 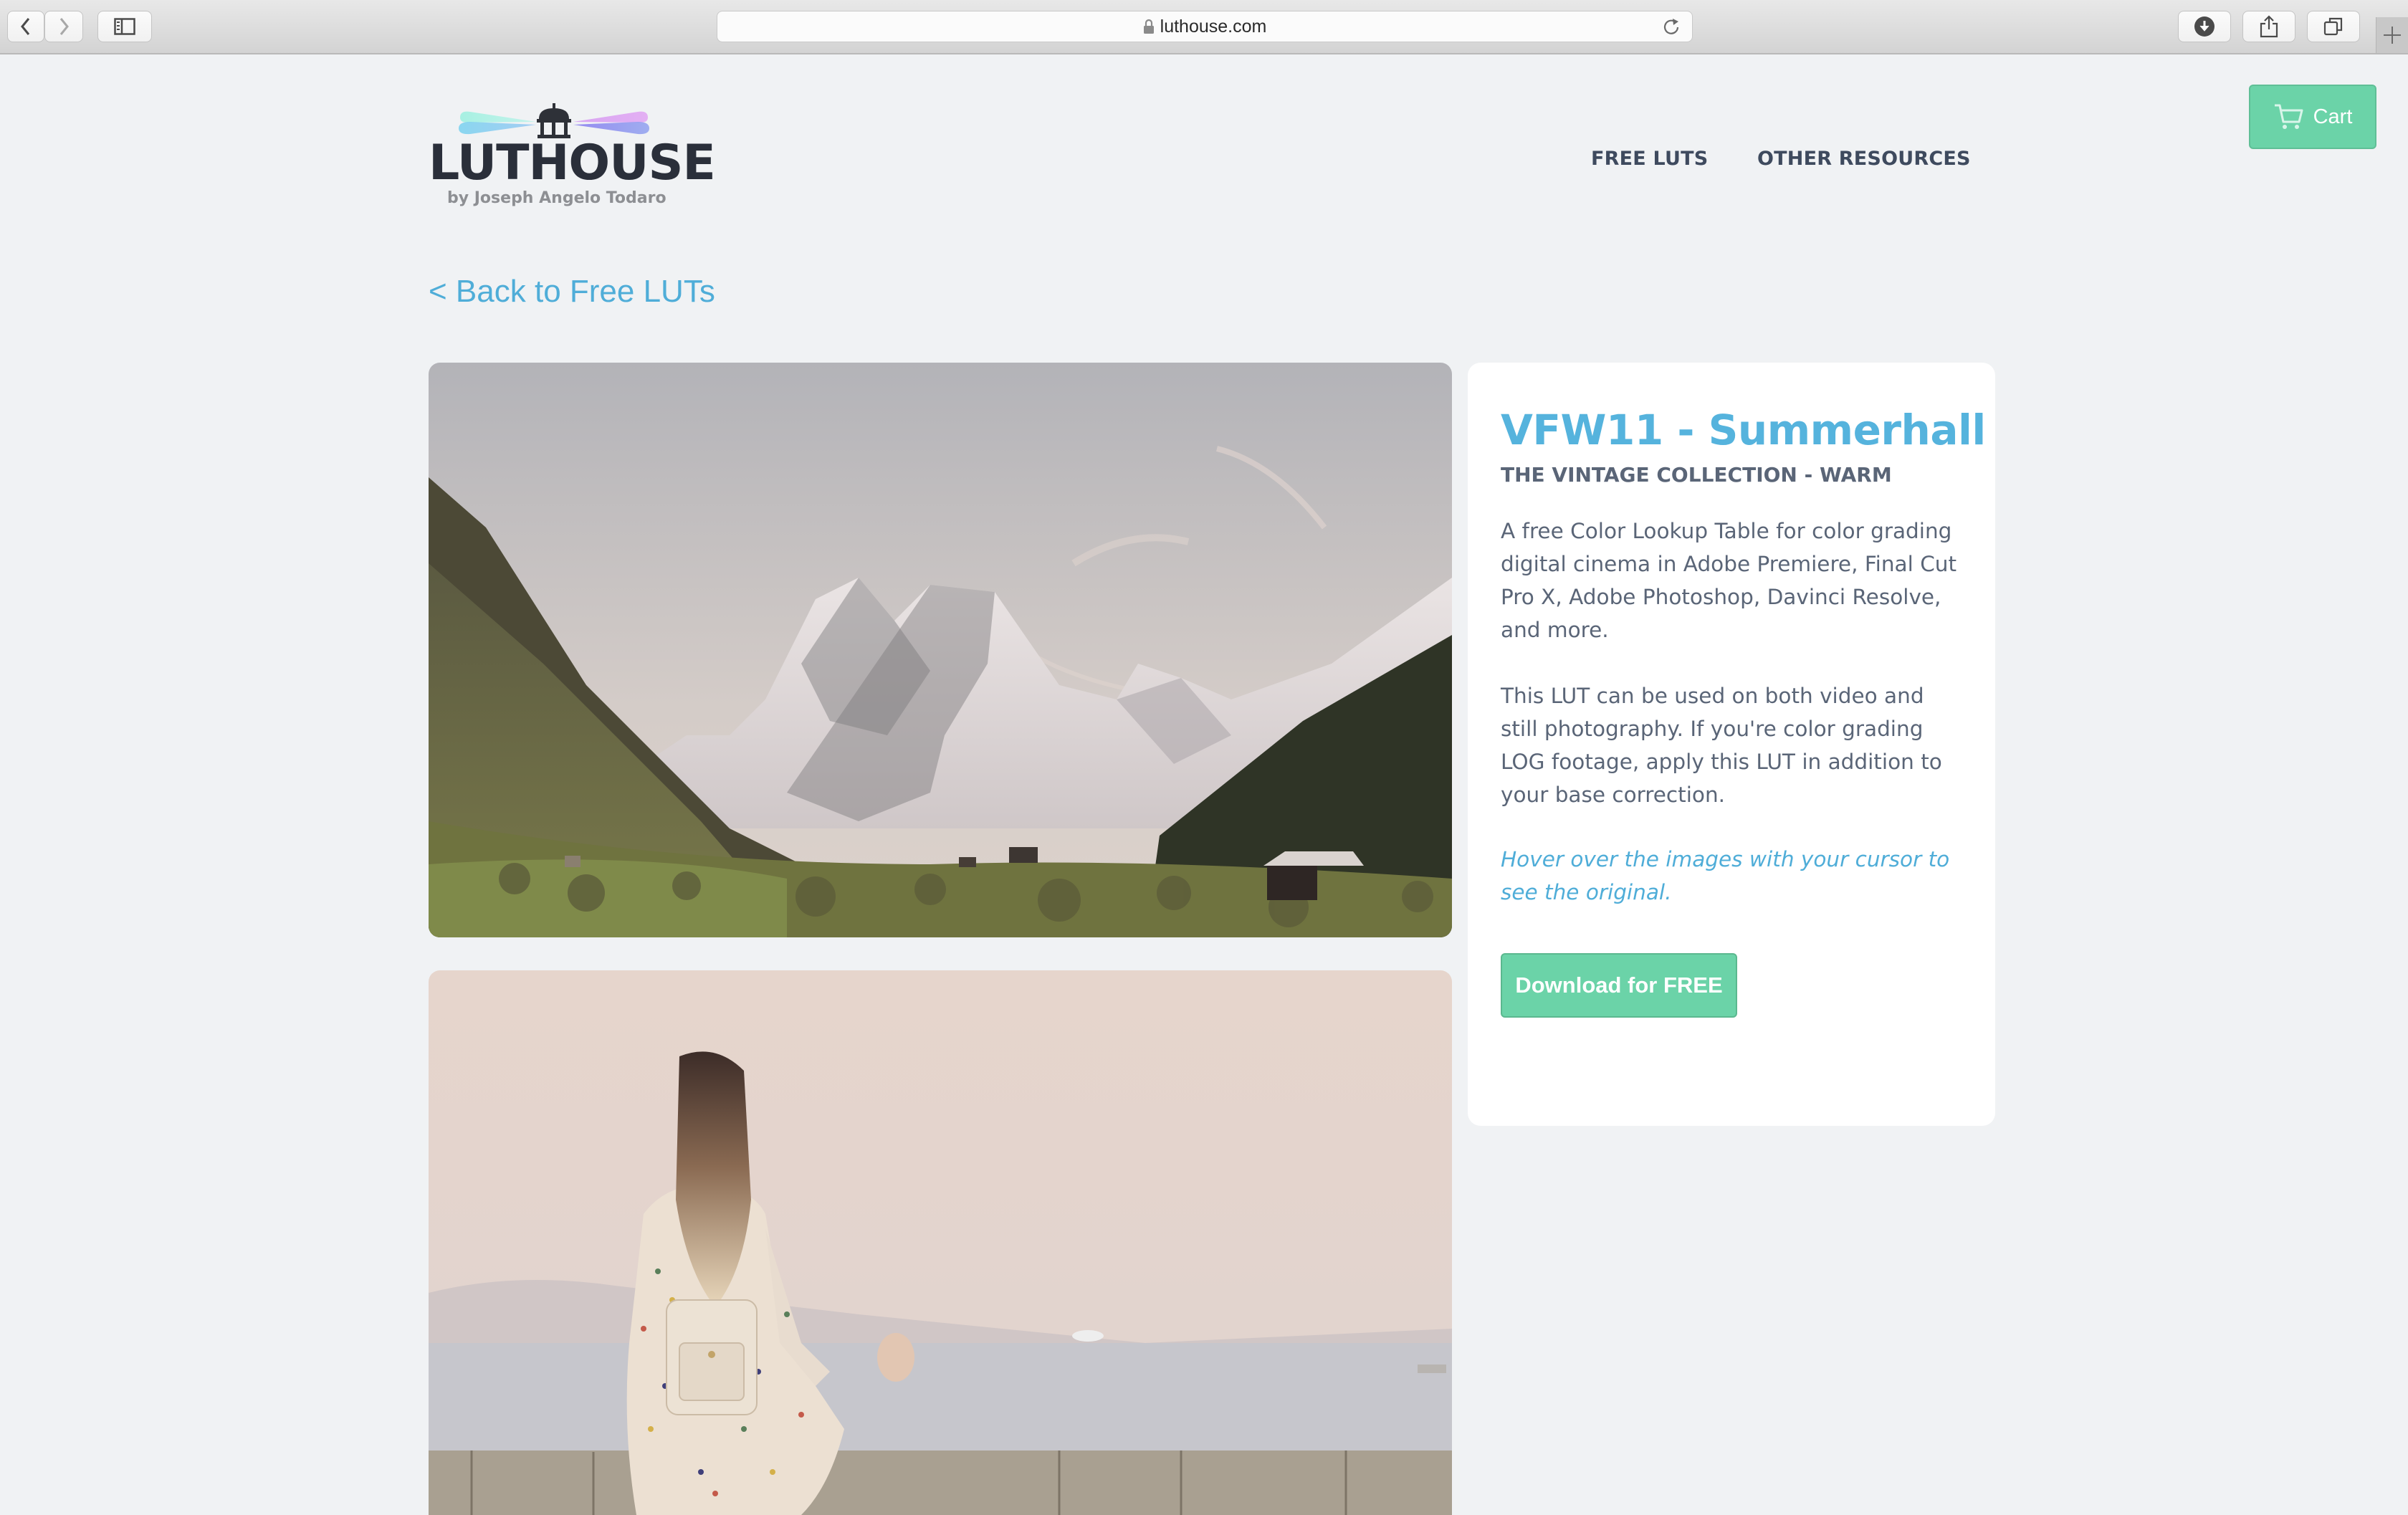 I want to click on sidebar-icon, so click(x=124, y=26).